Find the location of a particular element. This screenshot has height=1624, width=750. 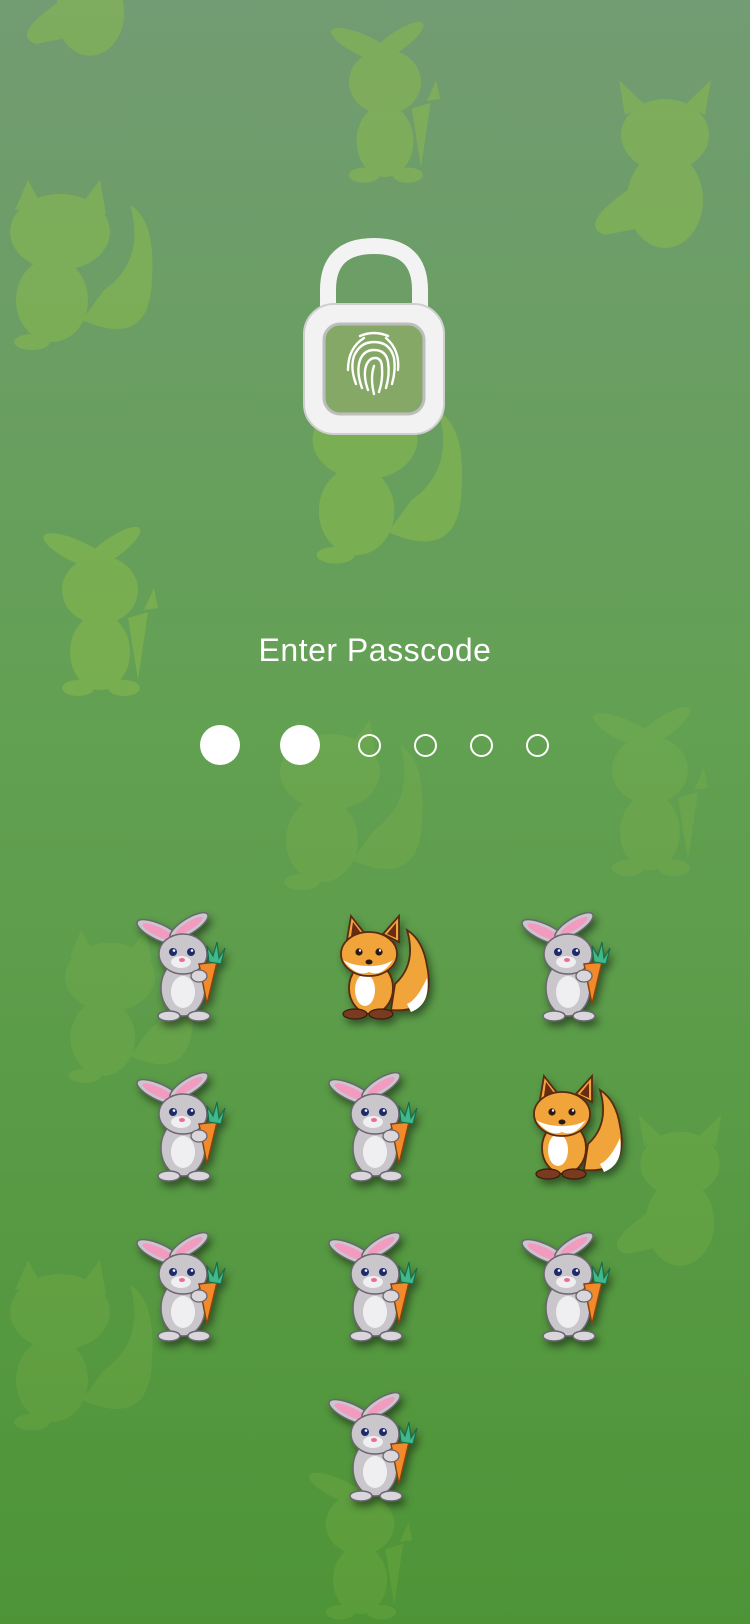

passcode-dots is located at coordinates (375, 745).